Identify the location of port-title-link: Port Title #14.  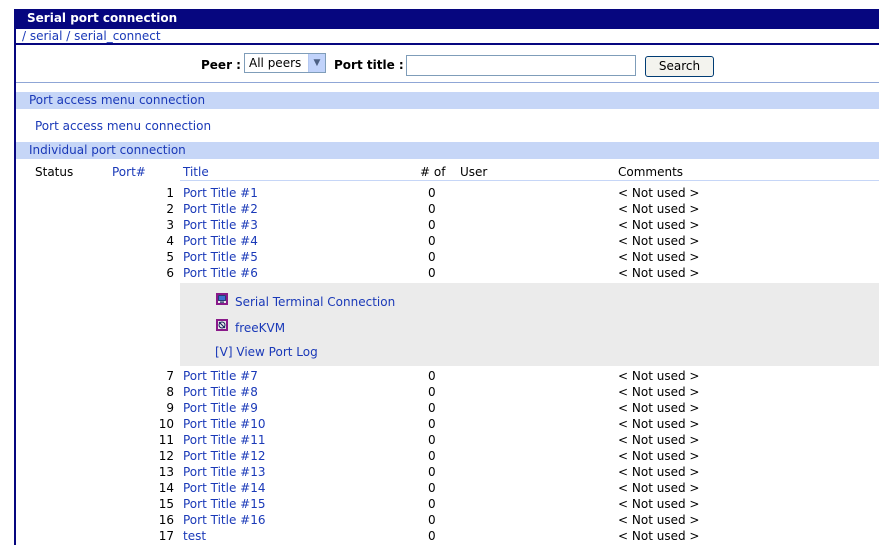
(224, 488).